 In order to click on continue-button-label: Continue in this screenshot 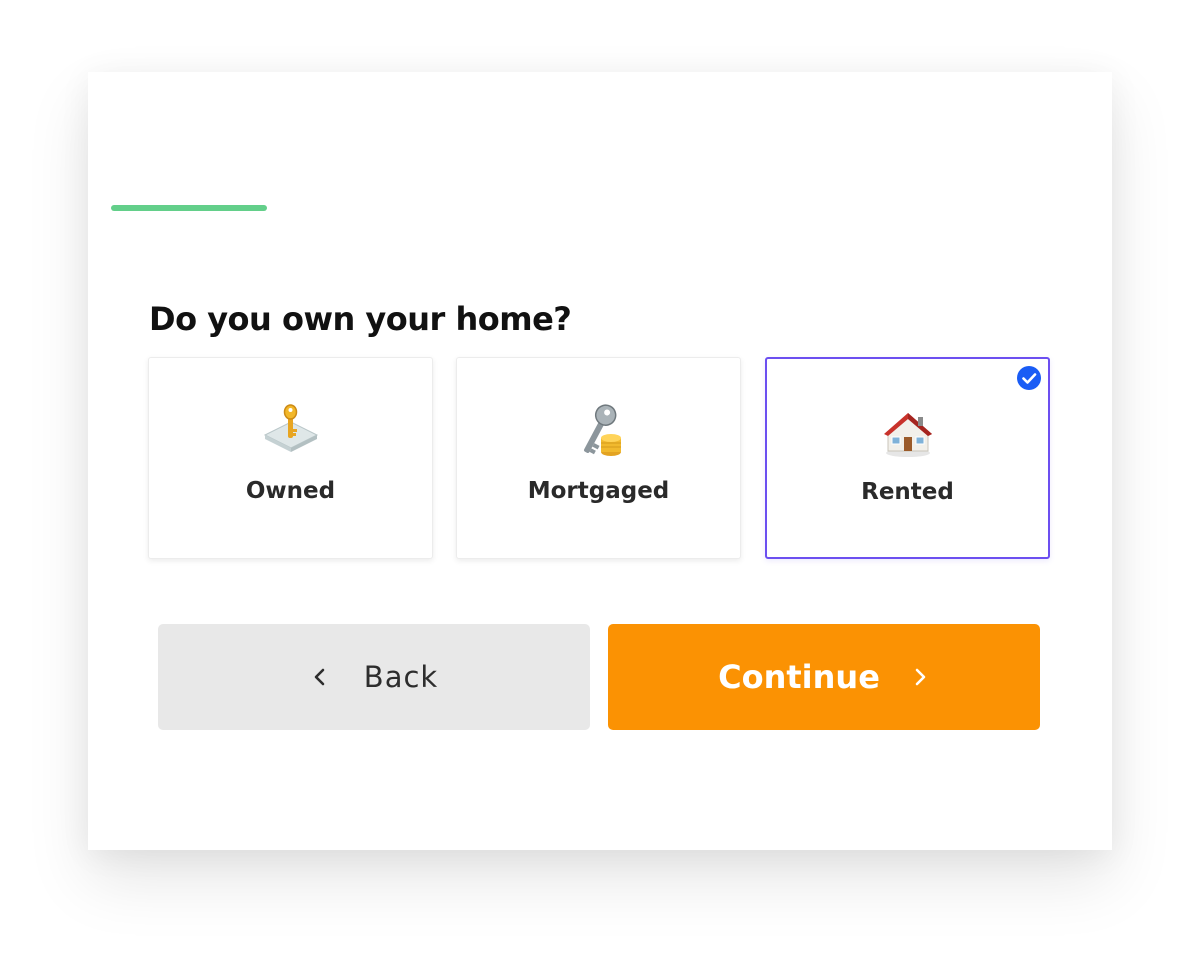, I will do `click(799, 677)`.